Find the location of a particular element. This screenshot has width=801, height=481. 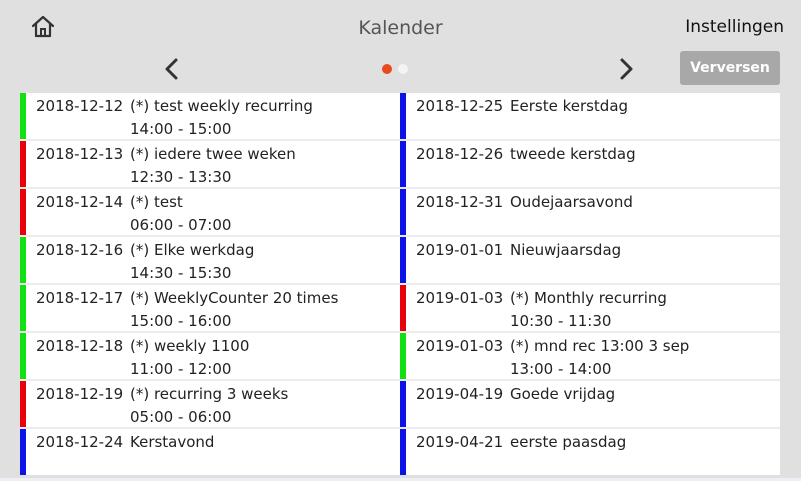

event-date: 2018-12-17 is located at coordinates (80, 298).